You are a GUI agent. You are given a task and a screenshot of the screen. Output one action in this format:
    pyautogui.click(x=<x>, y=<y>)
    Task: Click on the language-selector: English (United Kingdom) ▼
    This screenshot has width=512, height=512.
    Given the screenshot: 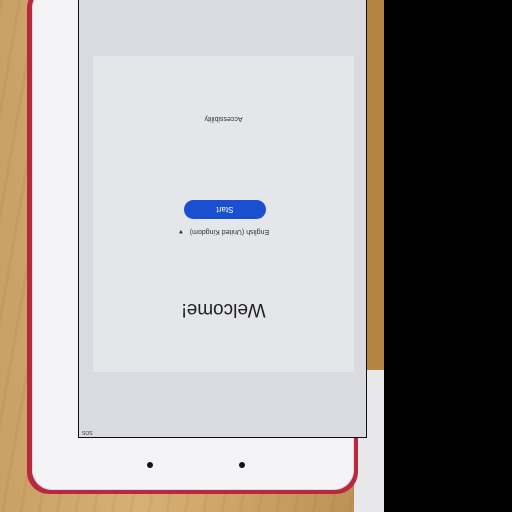 What is the action you would take?
    pyautogui.click(x=223, y=231)
    